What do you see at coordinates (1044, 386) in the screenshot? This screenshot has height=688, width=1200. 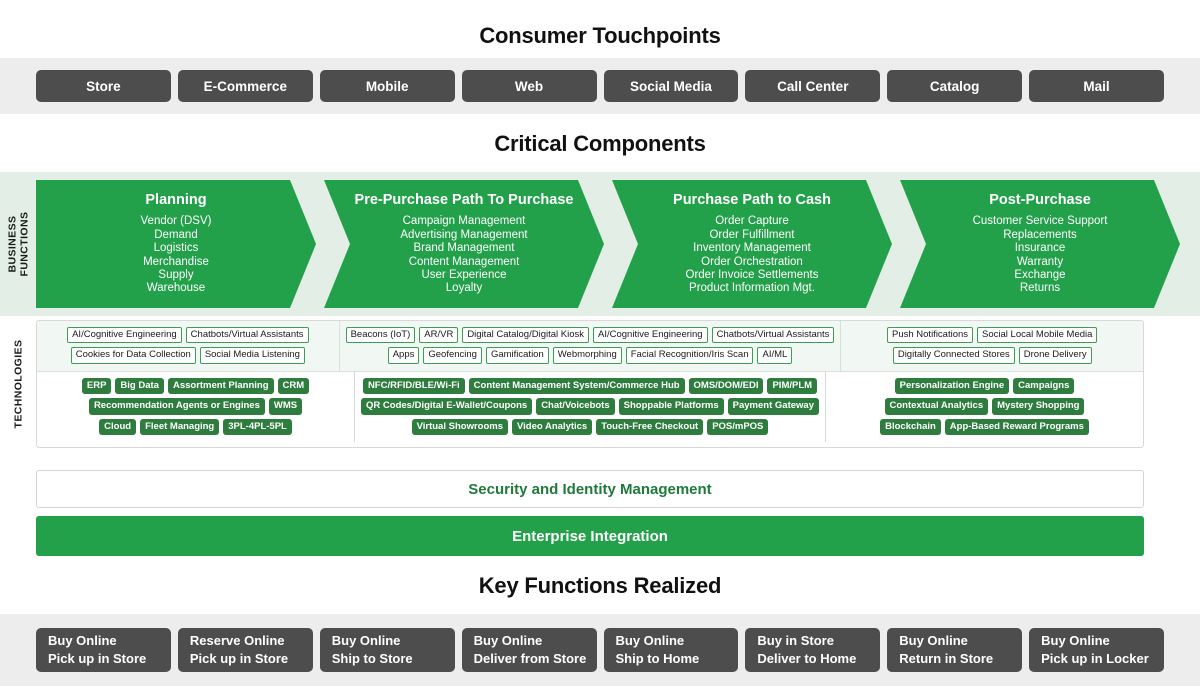 I see `technology-chip: Campaigns` at bounding box center [1044, 386].